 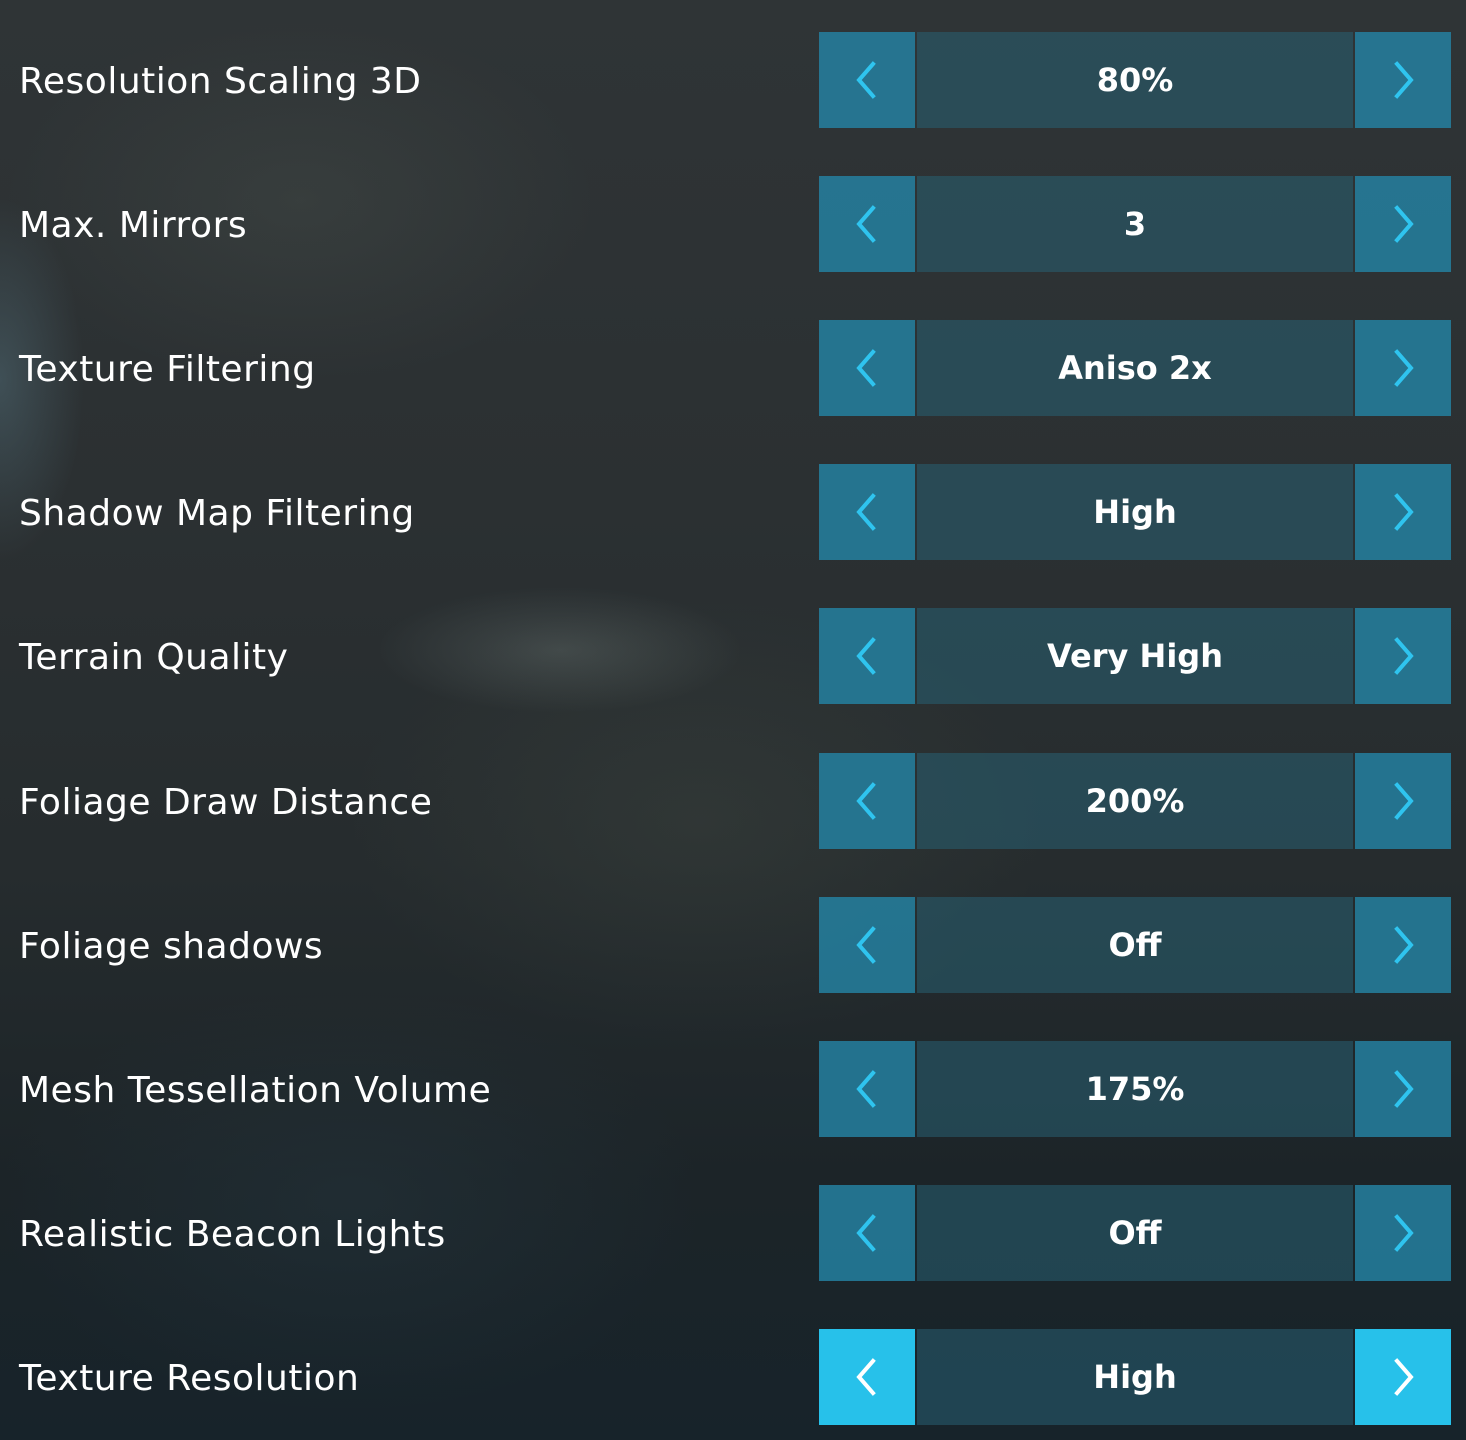 I want to click on setting-row-realistic-beacon-lights: Realistic Beacon Lights Off, so click(x=733, y=1233).